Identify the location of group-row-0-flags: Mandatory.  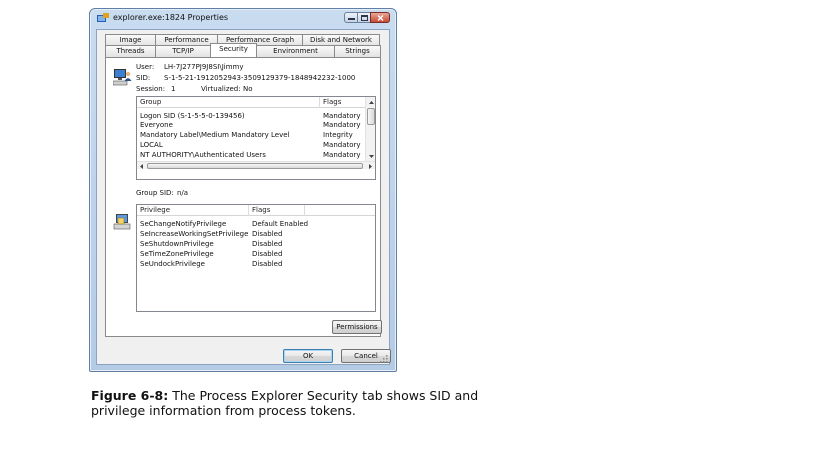
(342, 116).